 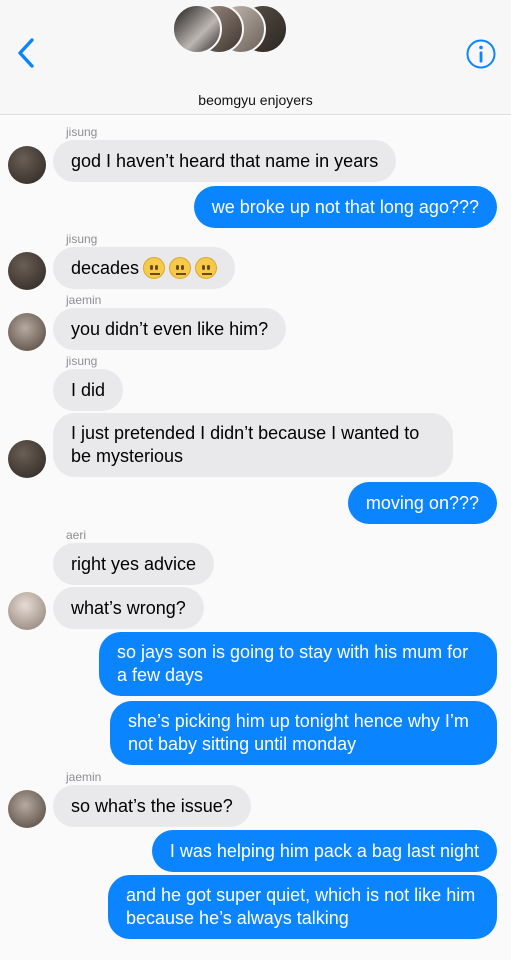 I want to click on message-text: what’s wrong?, so click(x=128, y=607).